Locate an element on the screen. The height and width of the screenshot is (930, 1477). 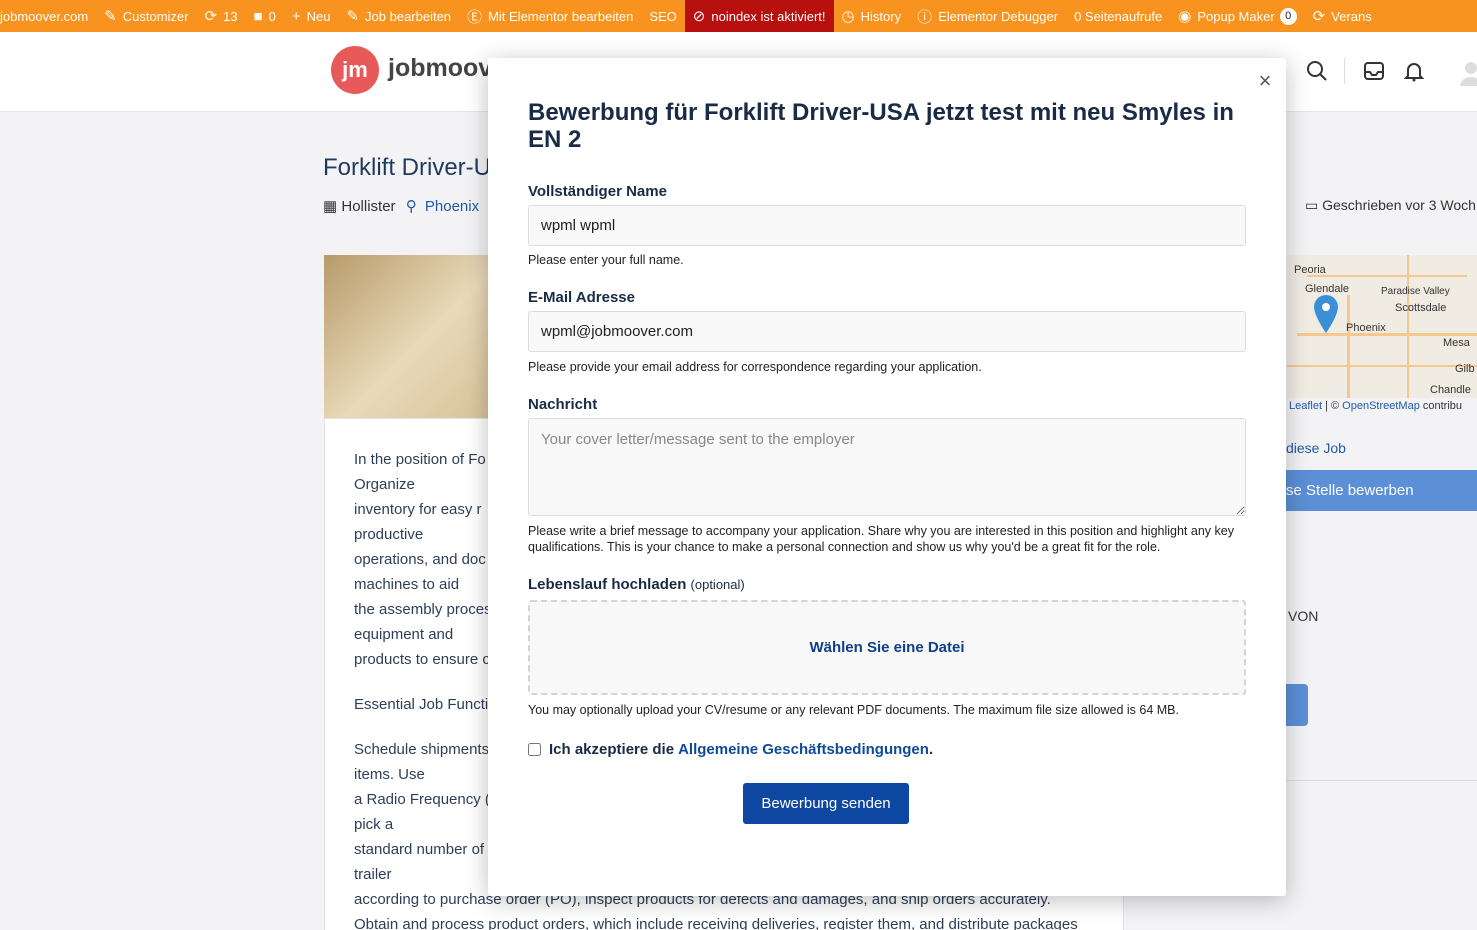
admin-bar-item: SEO is located at coordinates (662, 16).